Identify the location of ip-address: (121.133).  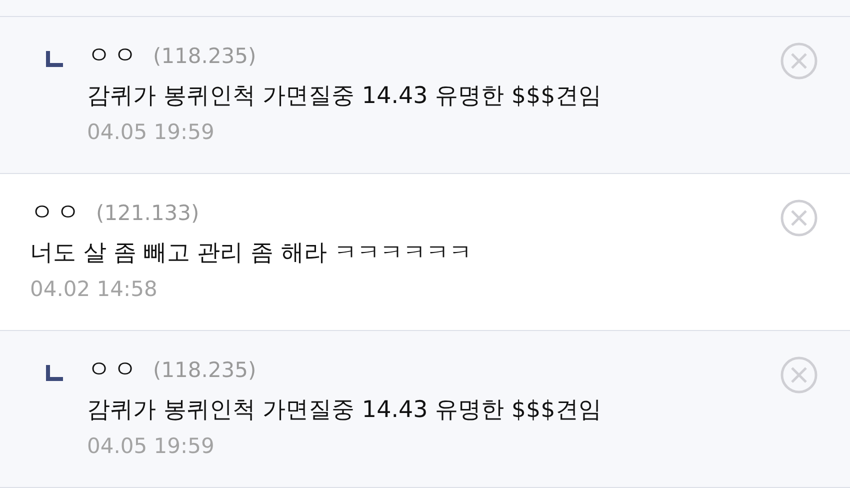
(148, 213).